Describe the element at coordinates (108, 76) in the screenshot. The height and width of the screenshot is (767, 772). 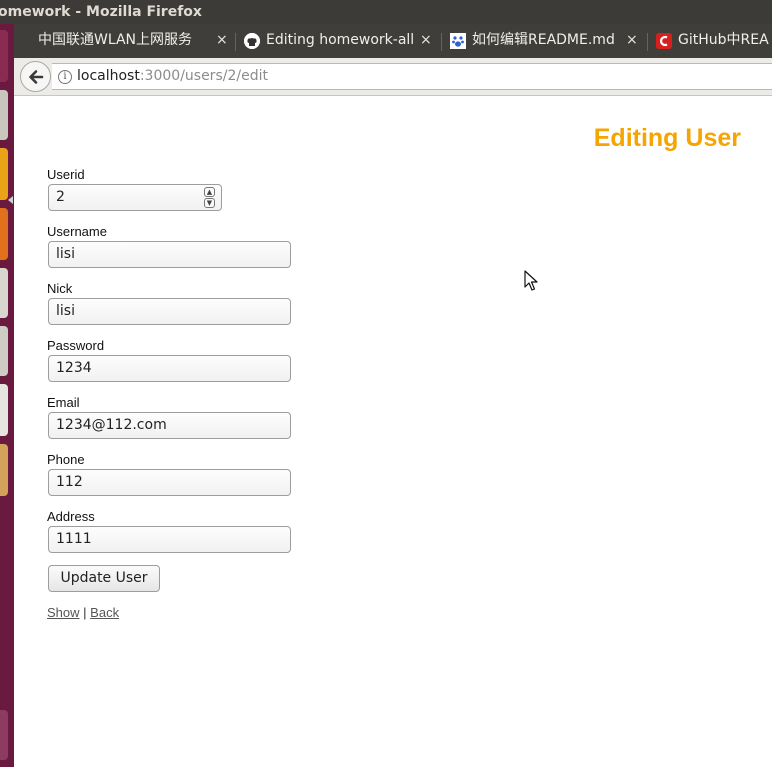
I see `url-host: localhost` at that location.